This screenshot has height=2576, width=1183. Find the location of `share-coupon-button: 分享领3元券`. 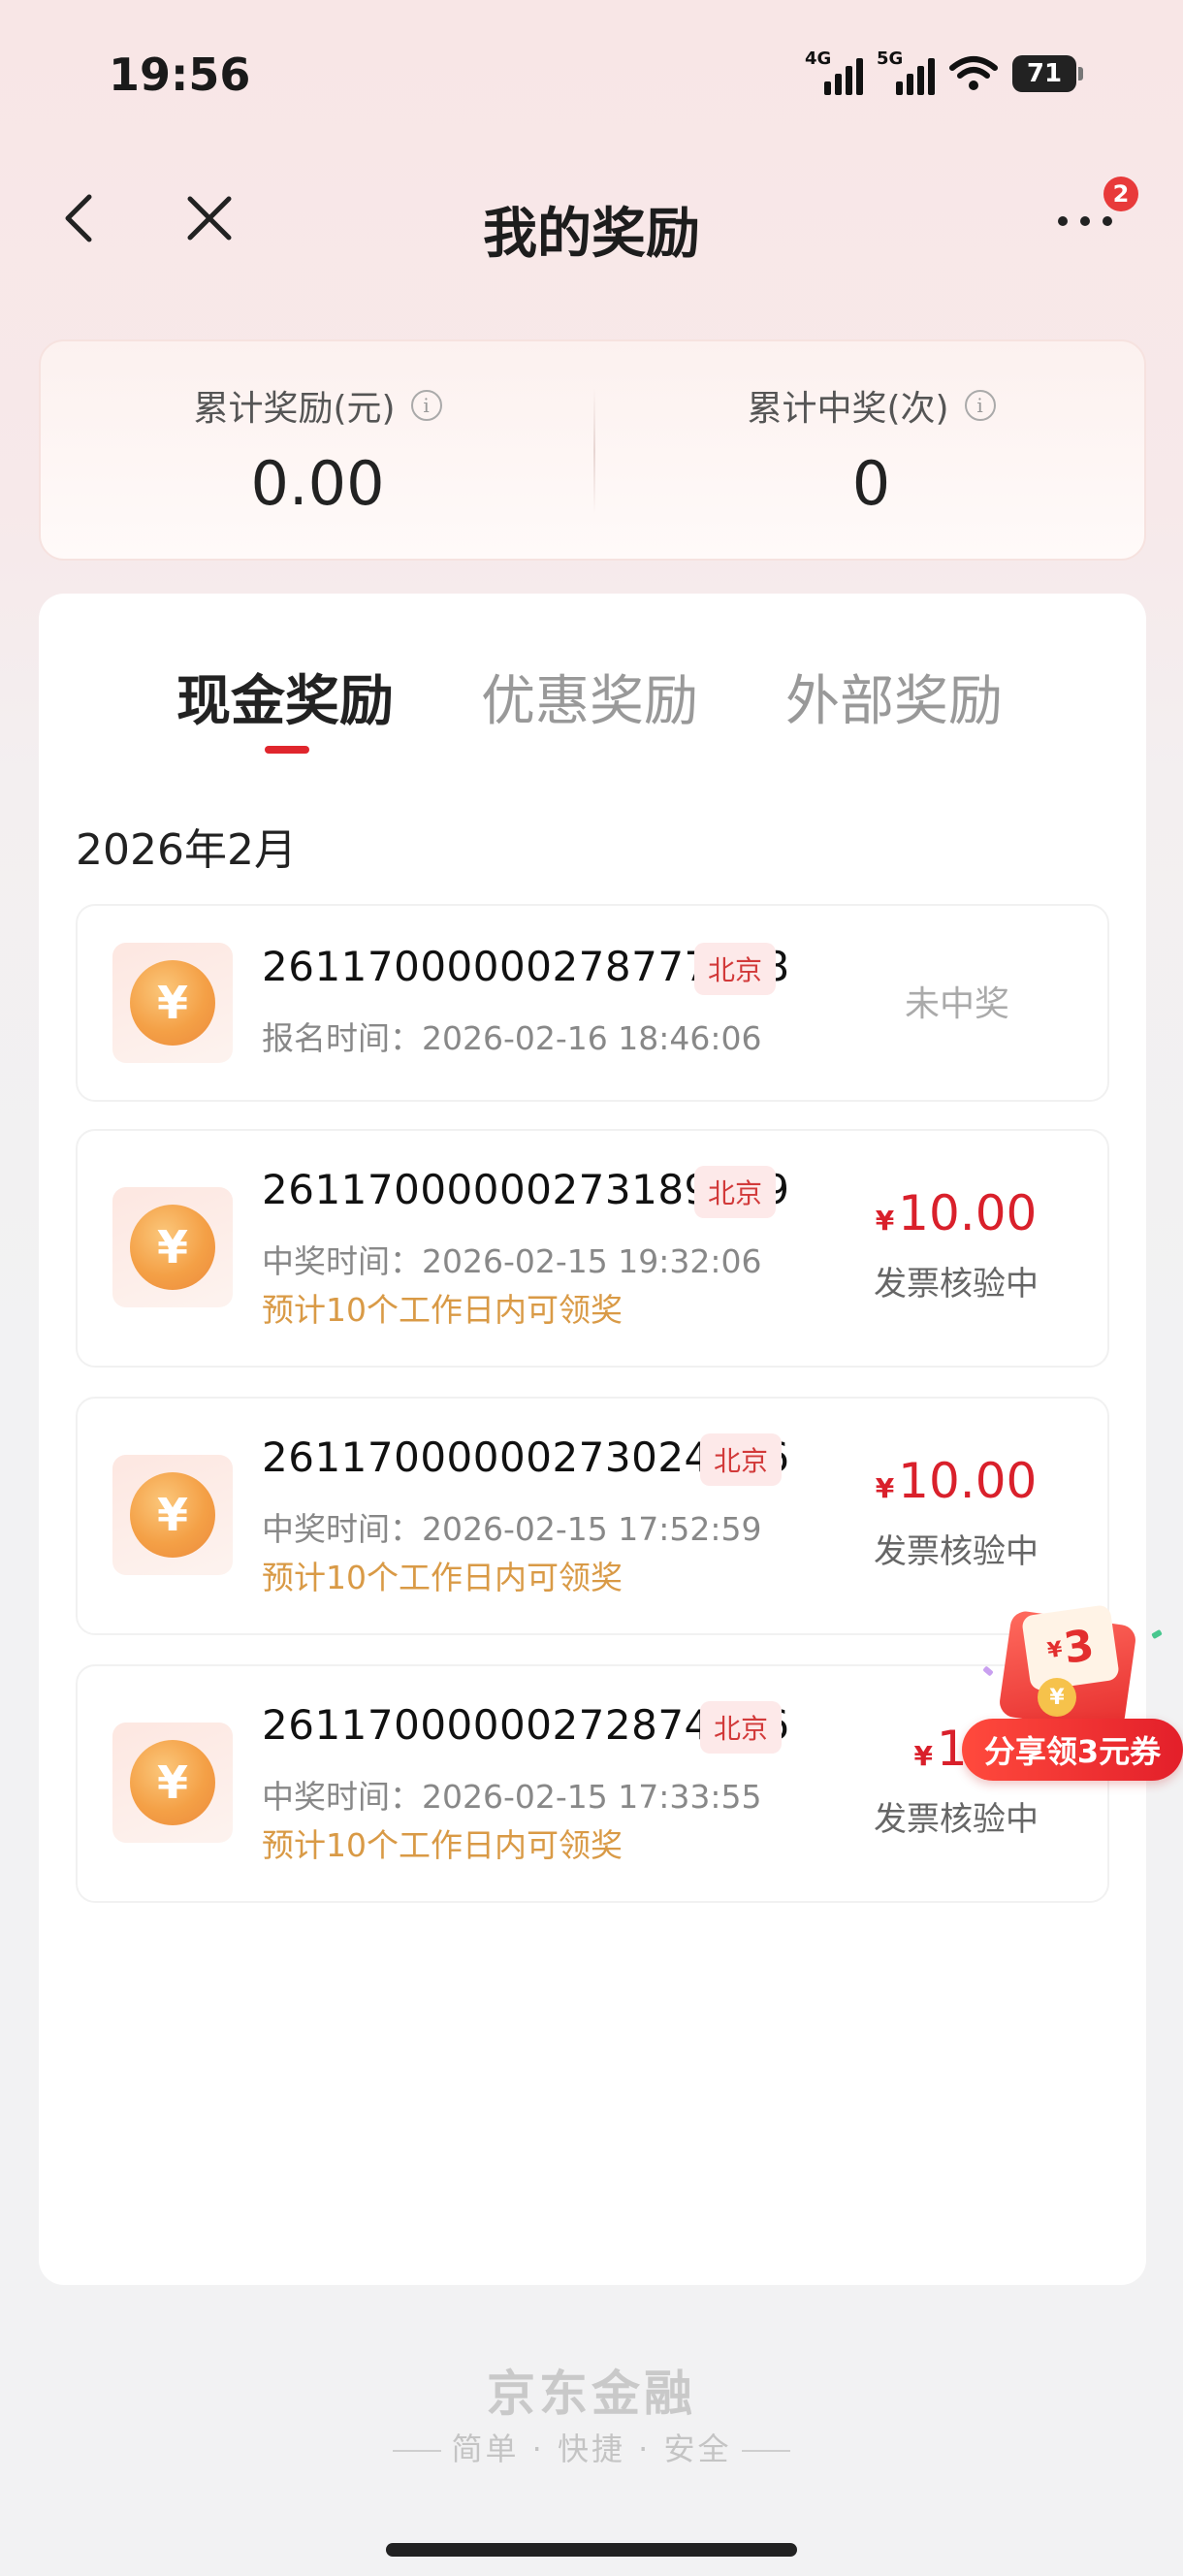

share-coupon-button: 分享领3元券 is located at coordinates (1072, 1750).